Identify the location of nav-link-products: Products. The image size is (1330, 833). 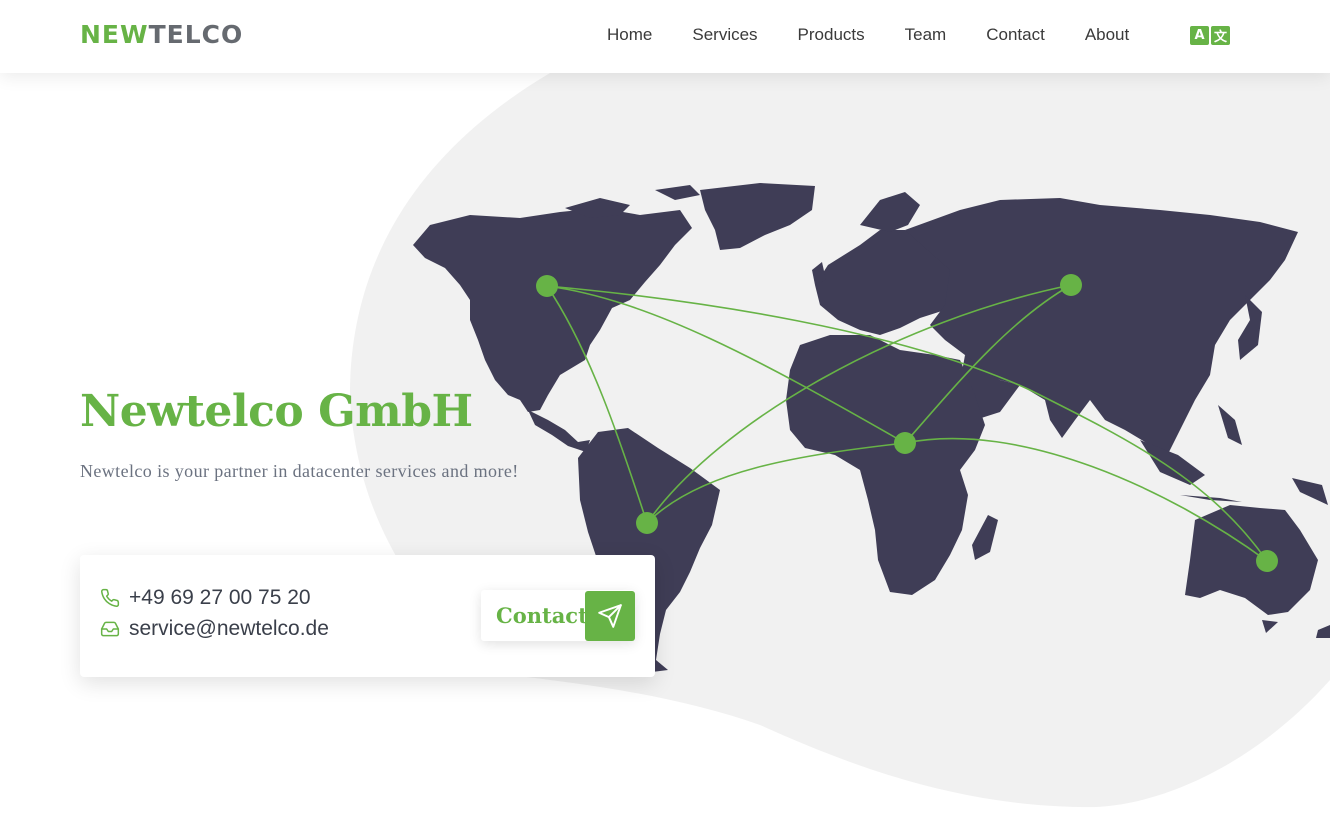
(831, 35).